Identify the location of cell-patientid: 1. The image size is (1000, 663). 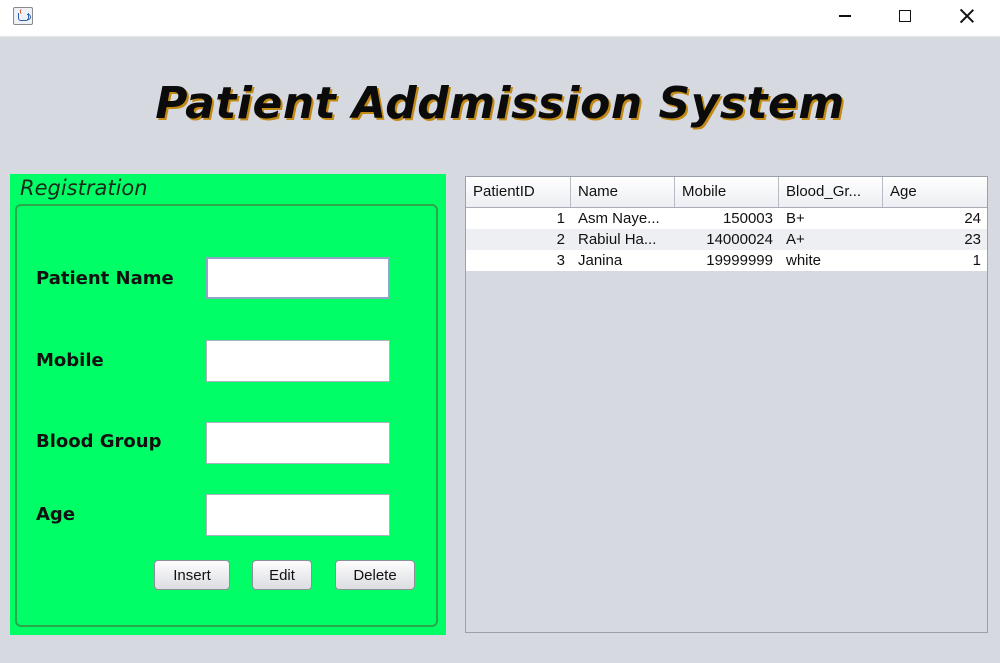
(560, 218).